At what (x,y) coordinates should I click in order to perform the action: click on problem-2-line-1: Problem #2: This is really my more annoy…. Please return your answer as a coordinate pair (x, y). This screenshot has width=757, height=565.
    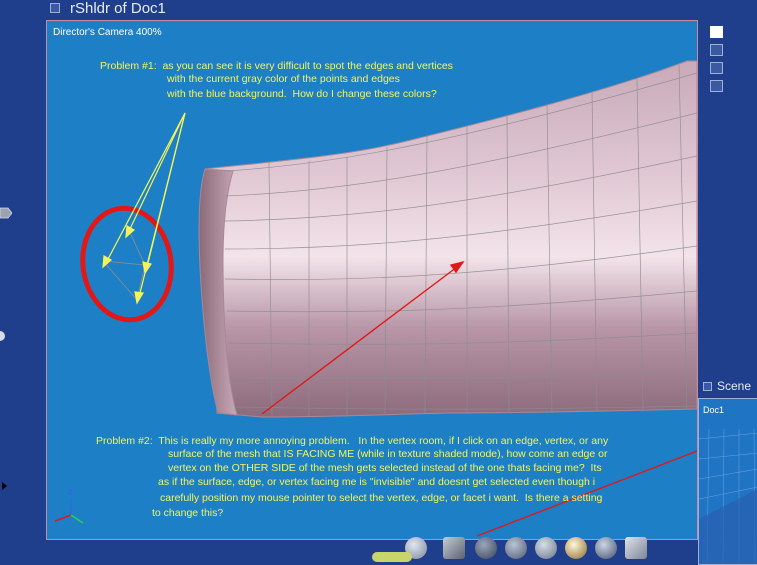
    Looking at the image, I should click on (352, 441).